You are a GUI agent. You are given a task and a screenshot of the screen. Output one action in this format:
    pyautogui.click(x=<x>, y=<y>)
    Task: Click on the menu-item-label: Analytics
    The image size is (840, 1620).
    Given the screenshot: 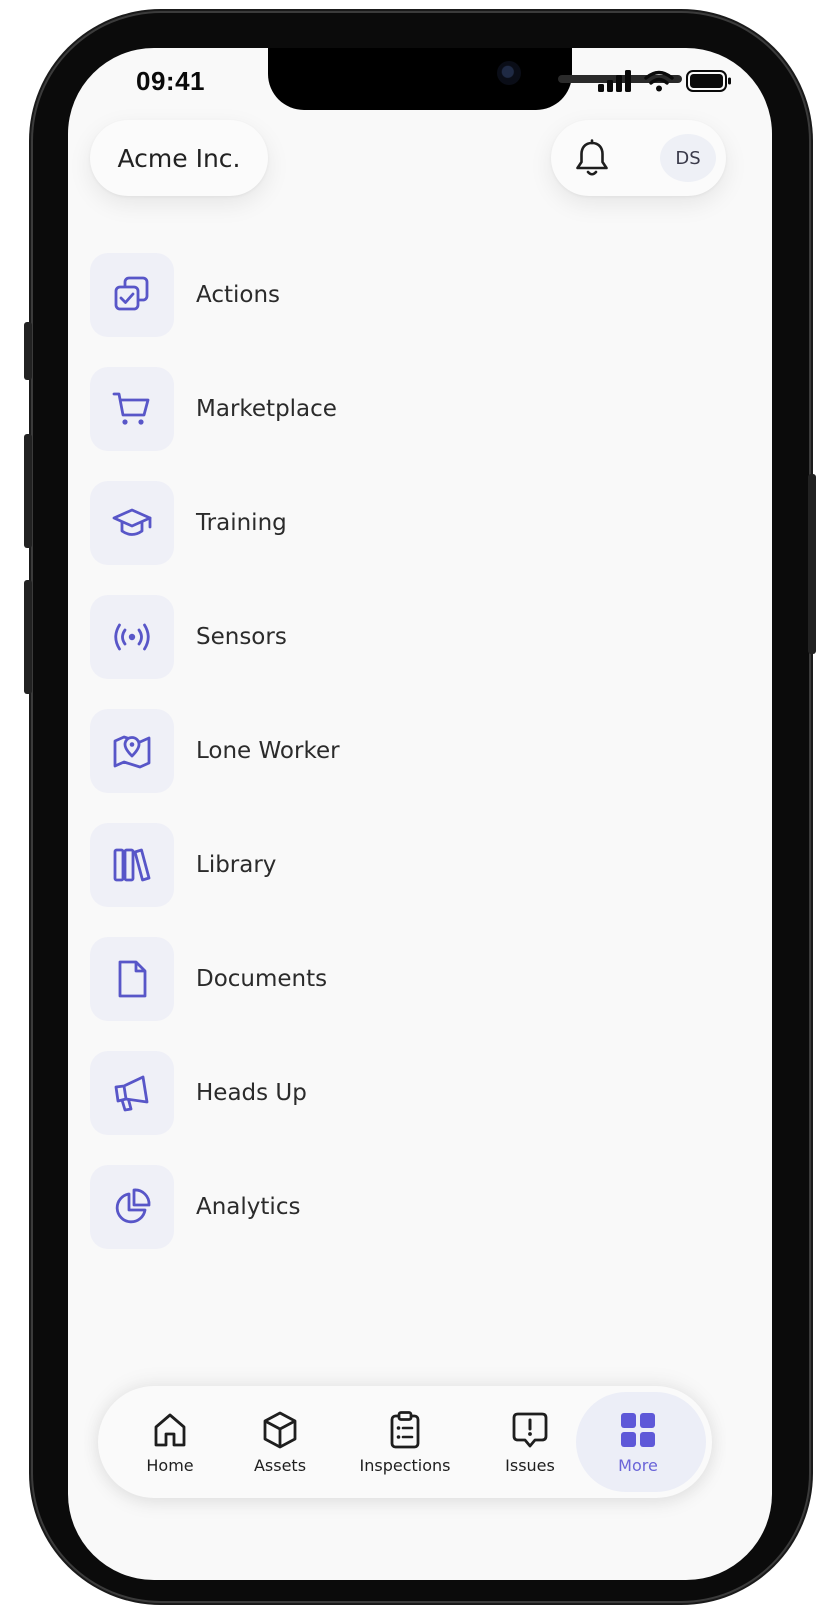 What is the action you would take?
    pyautogui.click(x=248, y=1207)
    